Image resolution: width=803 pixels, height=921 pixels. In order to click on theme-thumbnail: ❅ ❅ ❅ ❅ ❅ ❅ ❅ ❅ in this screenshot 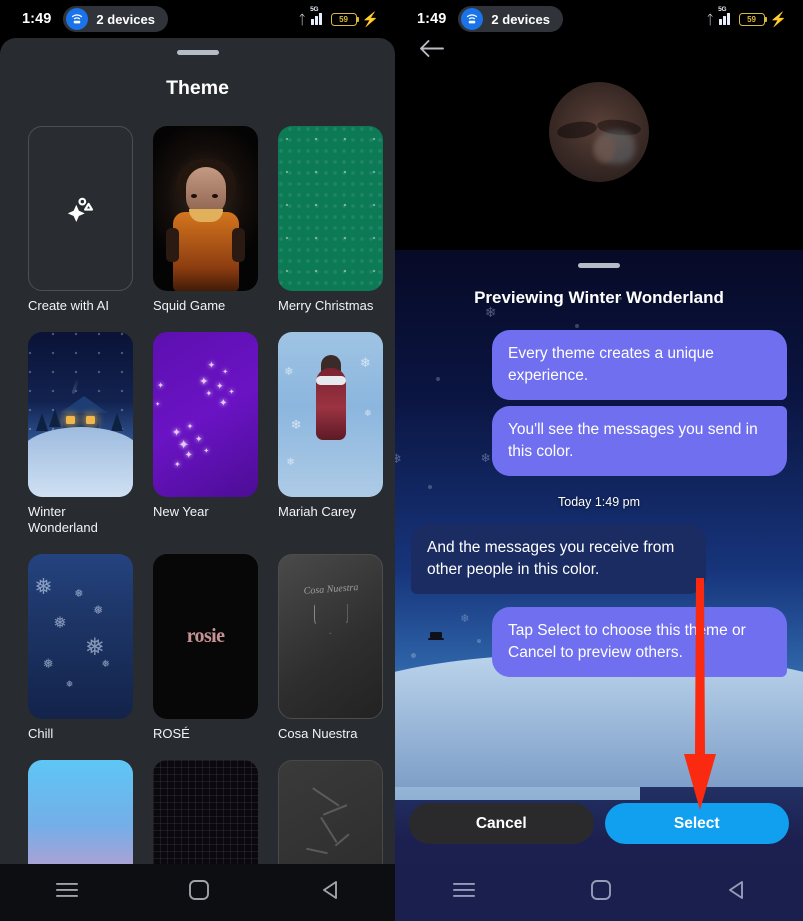, I will do `click(80, 636)`.